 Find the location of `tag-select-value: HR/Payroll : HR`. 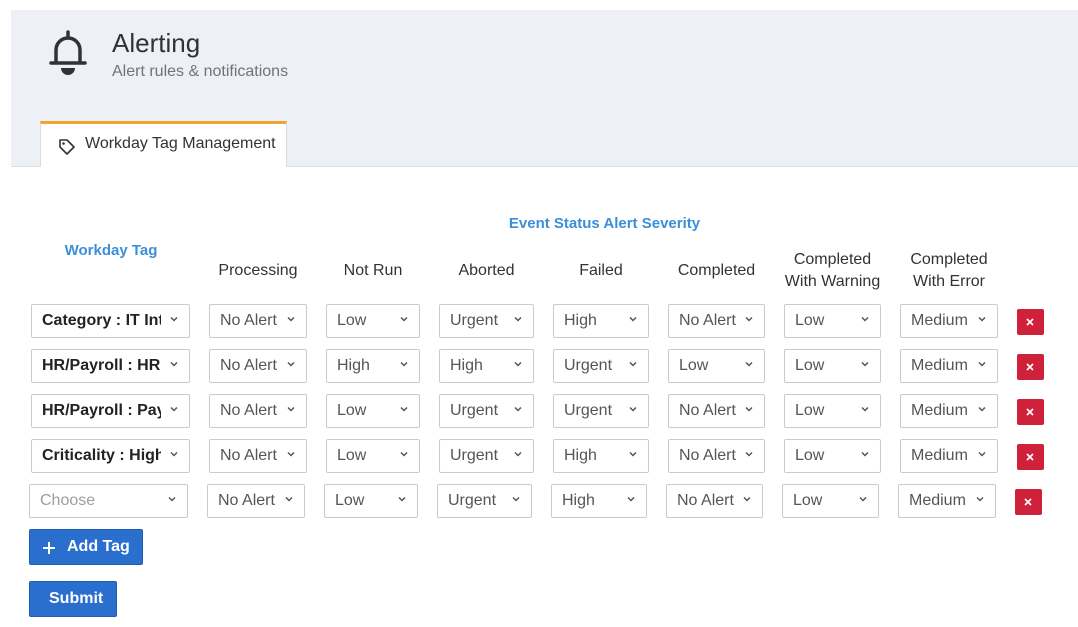

tag-select-value: HR/Payroll : HR is located at coordinates (101, 365).